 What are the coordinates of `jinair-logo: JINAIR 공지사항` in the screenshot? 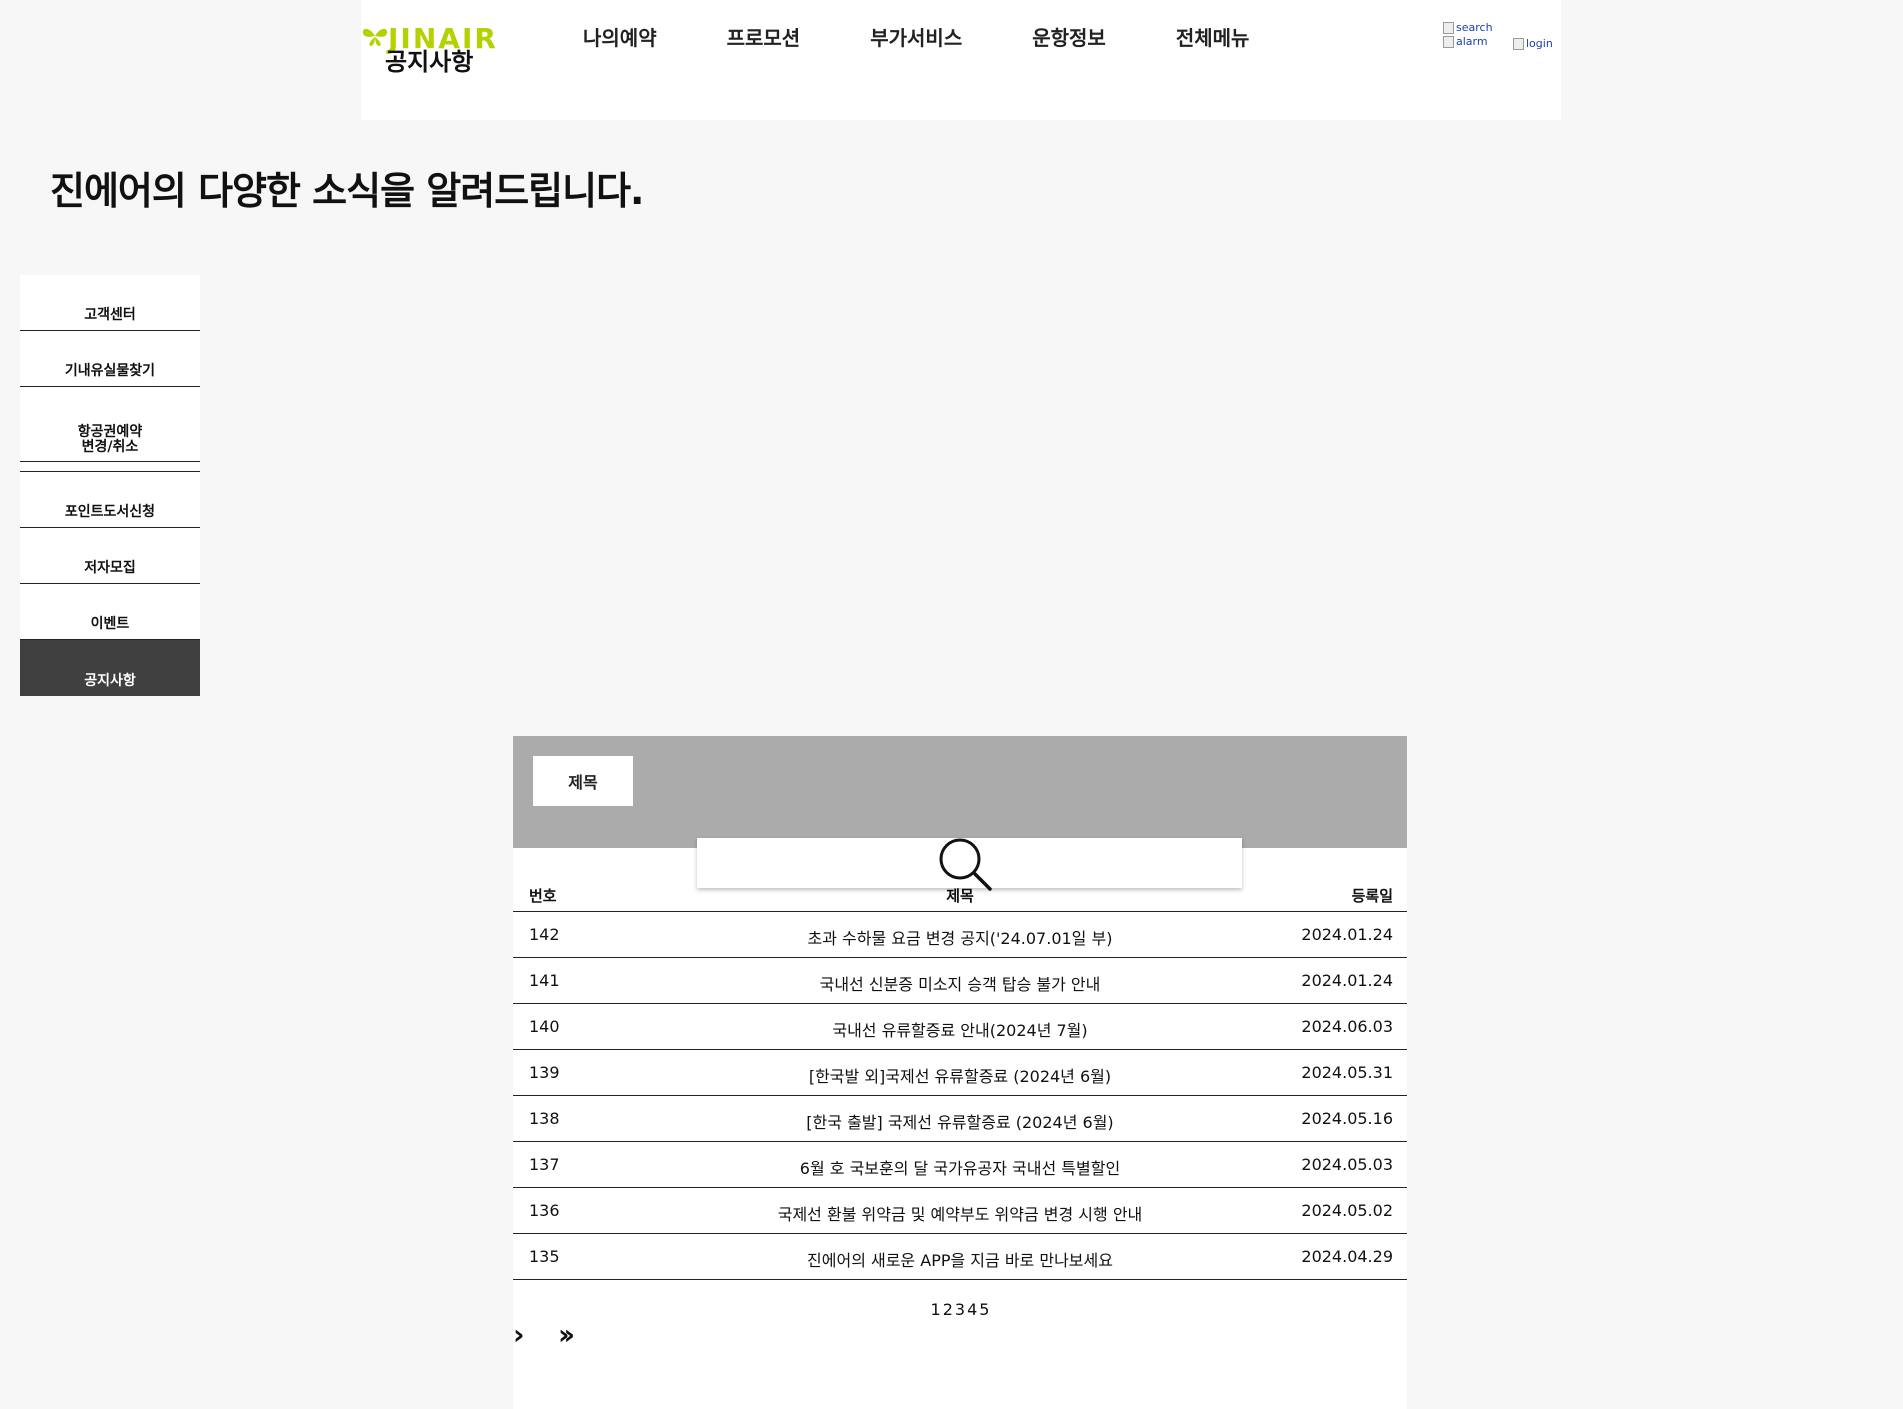 It's located at (433, 49).